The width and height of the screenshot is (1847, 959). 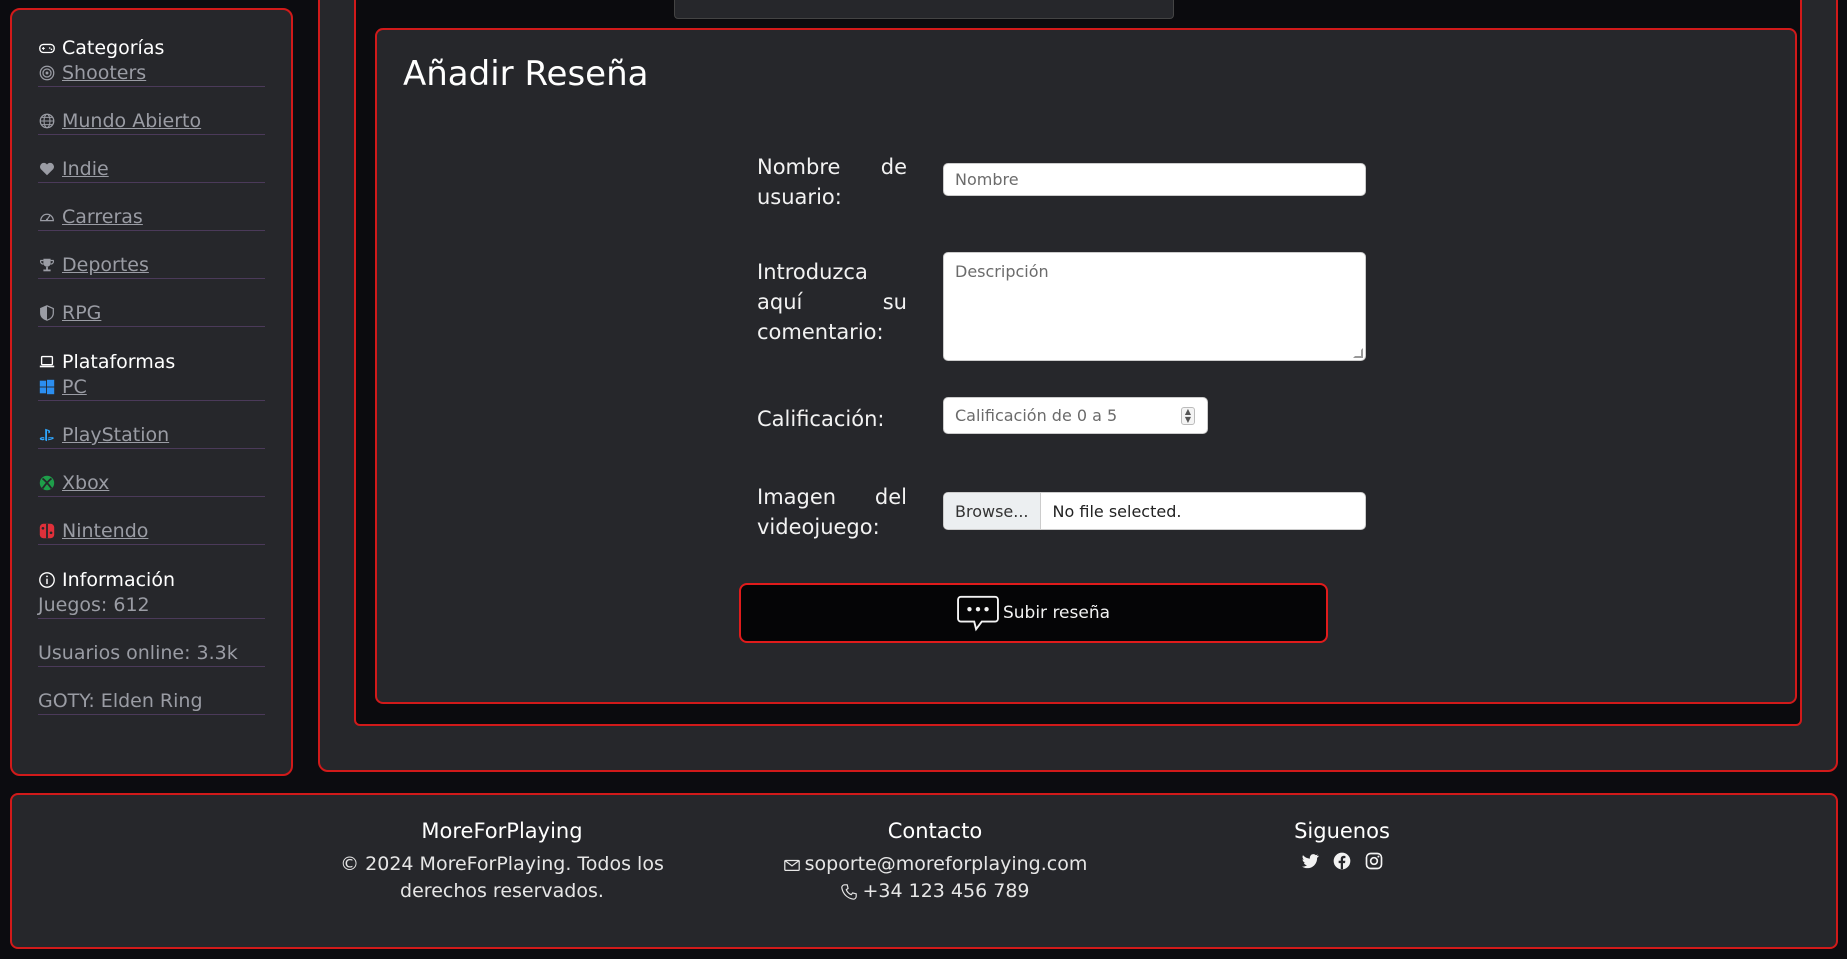 I want to click on phone-icon, so click(x=849, y=892).